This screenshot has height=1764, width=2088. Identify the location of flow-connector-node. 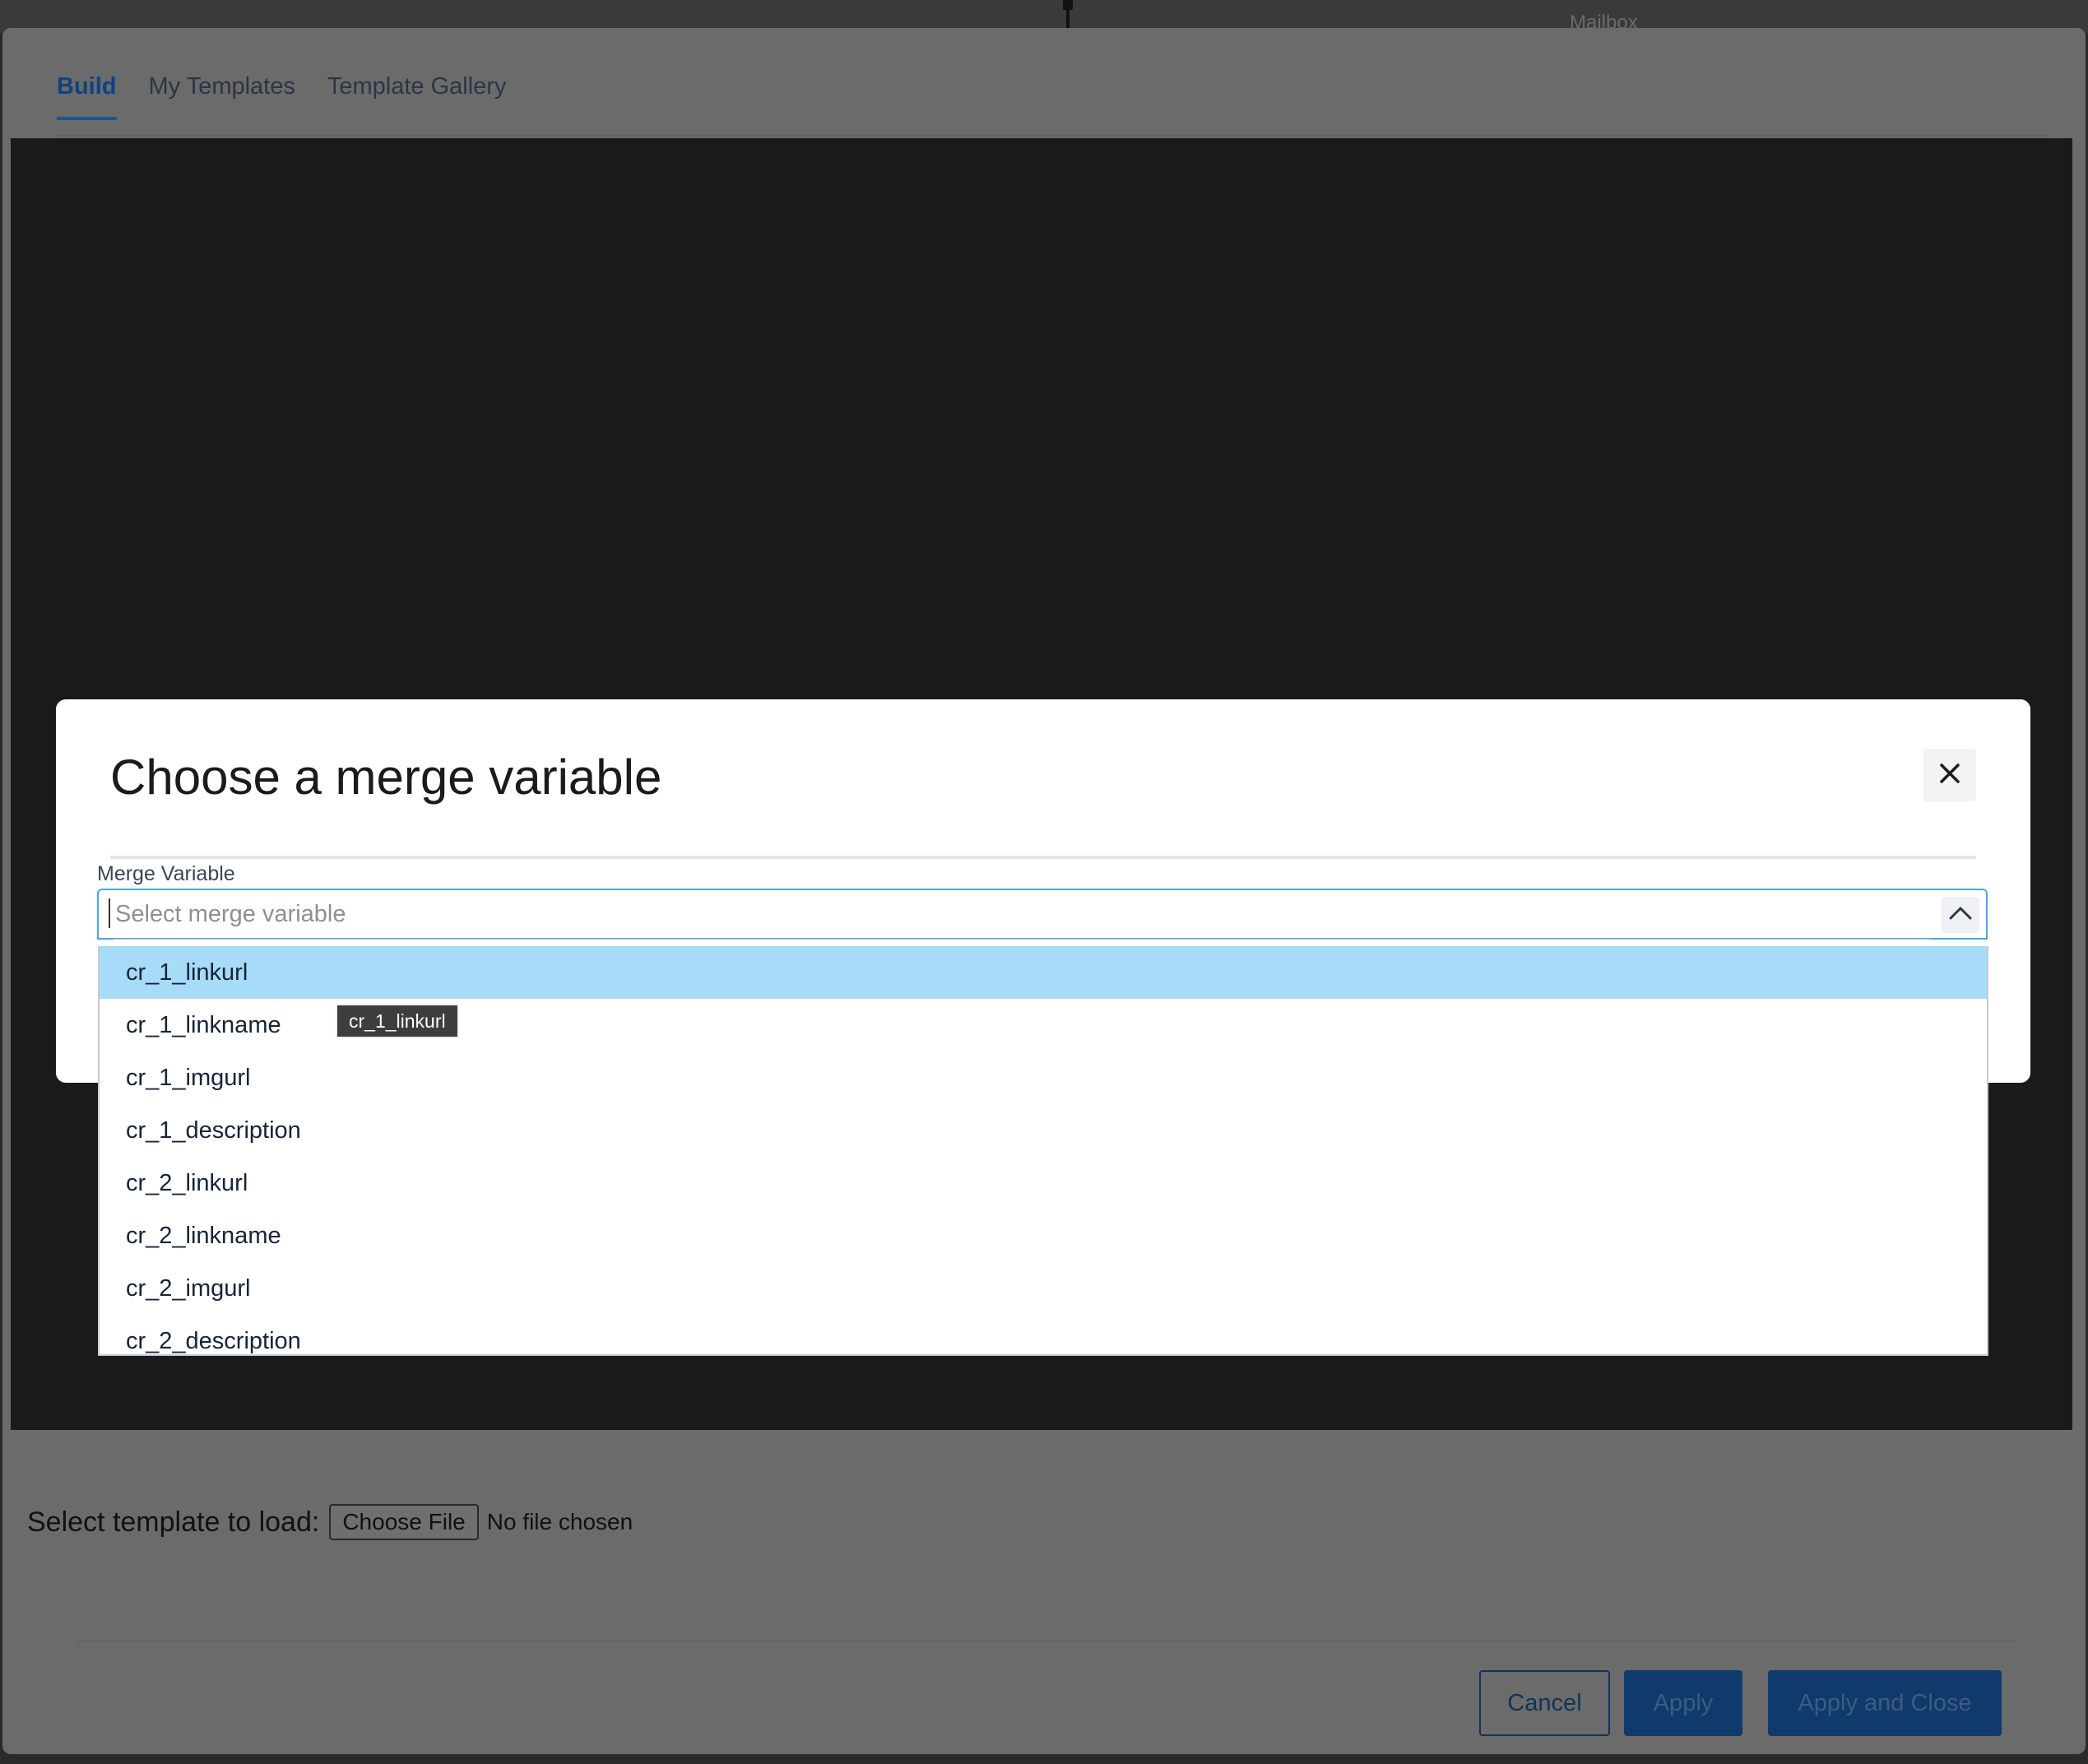
(1068, 5).